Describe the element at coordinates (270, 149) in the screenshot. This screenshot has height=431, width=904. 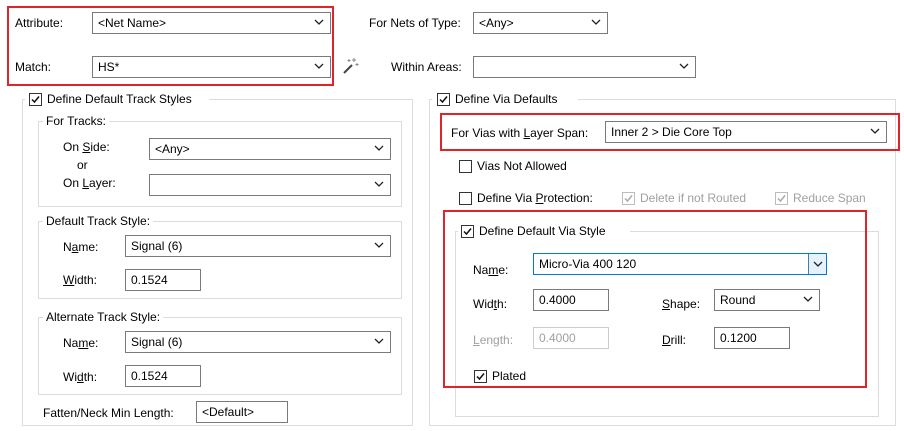
I see `on-side-combo: <Any>` at that location.